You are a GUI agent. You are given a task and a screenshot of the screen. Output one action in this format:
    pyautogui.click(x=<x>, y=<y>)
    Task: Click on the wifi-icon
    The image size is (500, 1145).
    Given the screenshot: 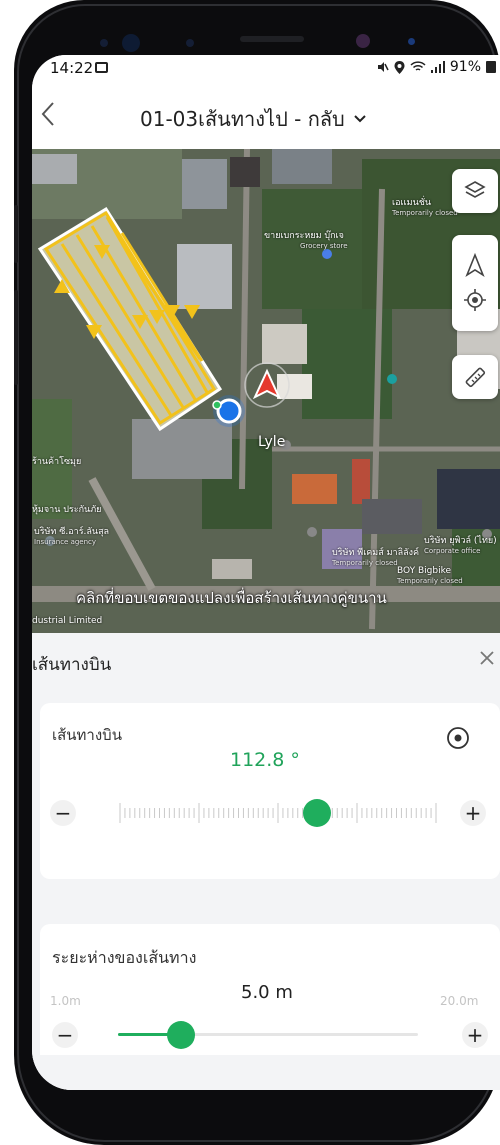 What is the action you would take?
    pyautogui.click(x=418, y=66)
    